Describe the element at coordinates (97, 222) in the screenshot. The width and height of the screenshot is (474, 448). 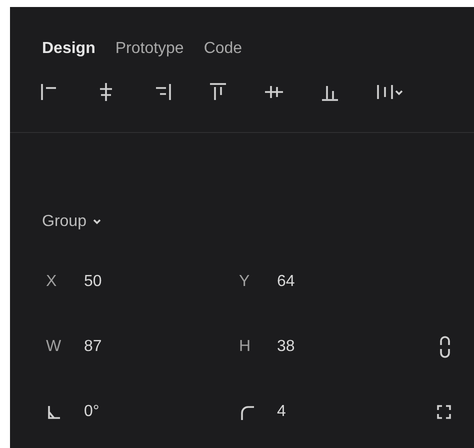
I see `chevron-down-icon` at that location.